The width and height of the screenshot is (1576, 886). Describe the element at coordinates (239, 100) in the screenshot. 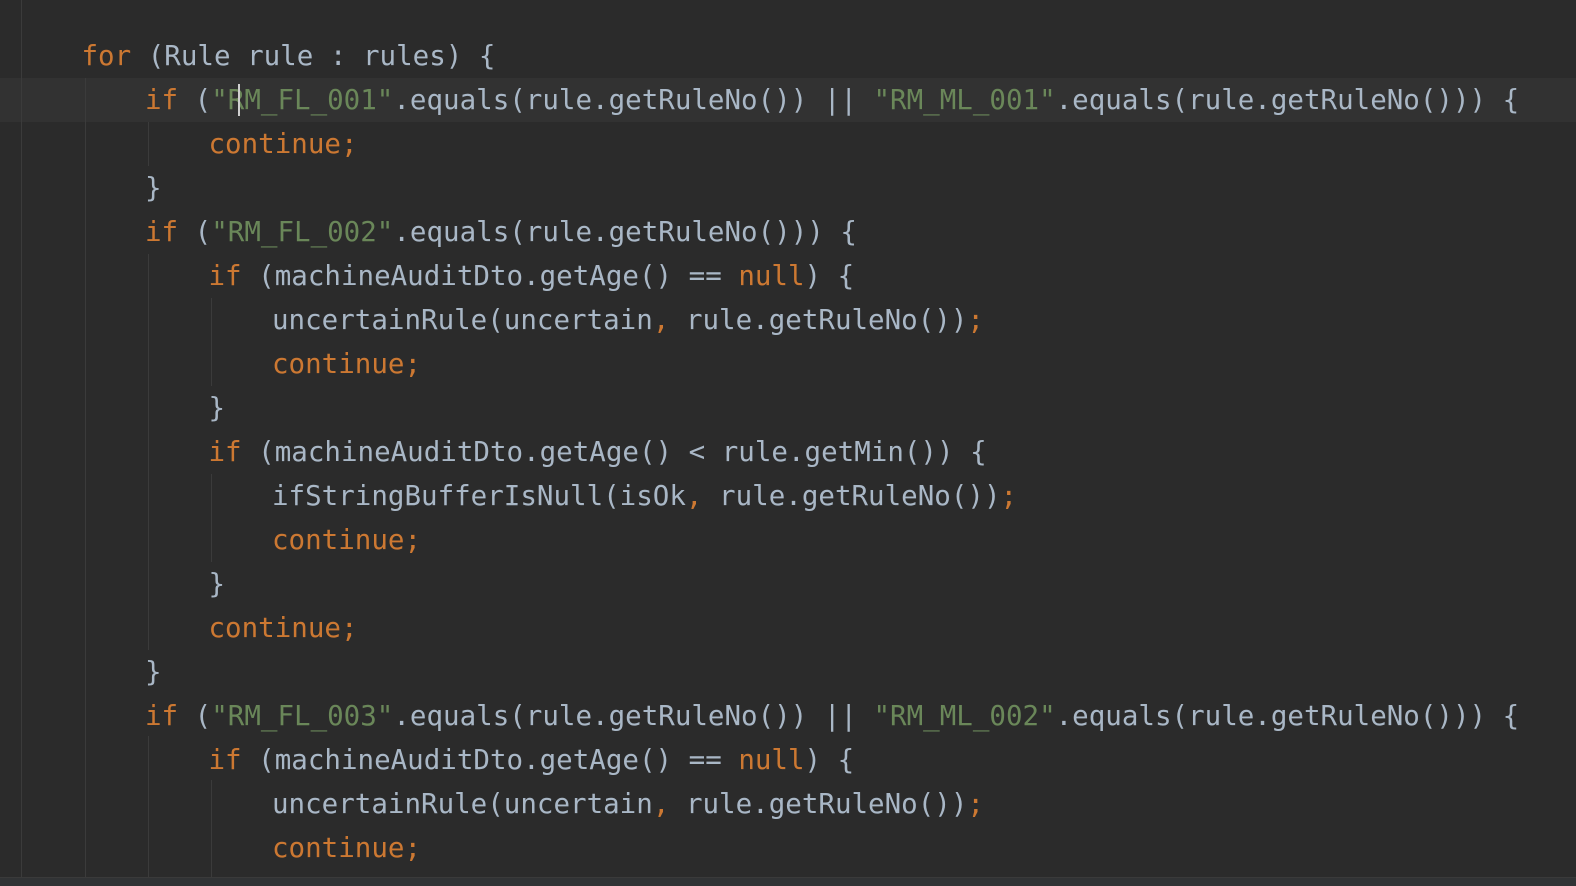

I see `text-caret` at that location.